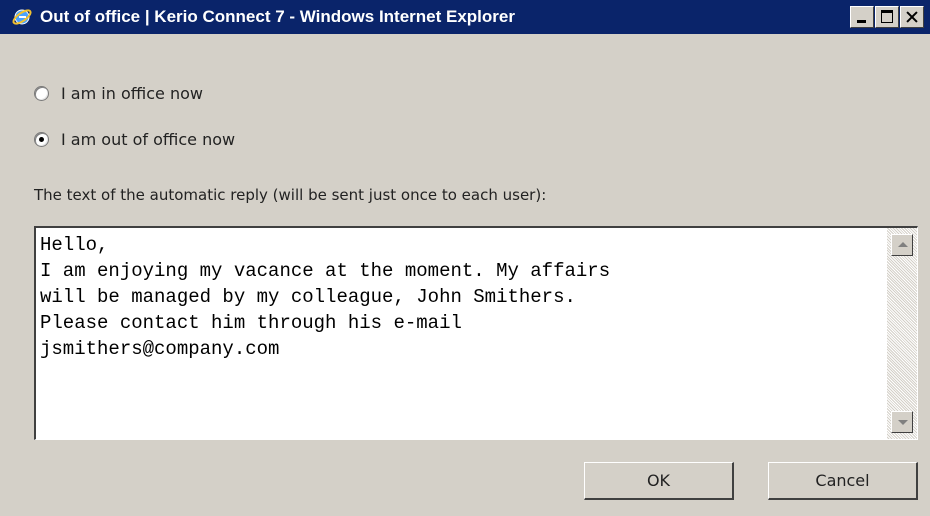  I want to click on window-controls, so click(886, 17).